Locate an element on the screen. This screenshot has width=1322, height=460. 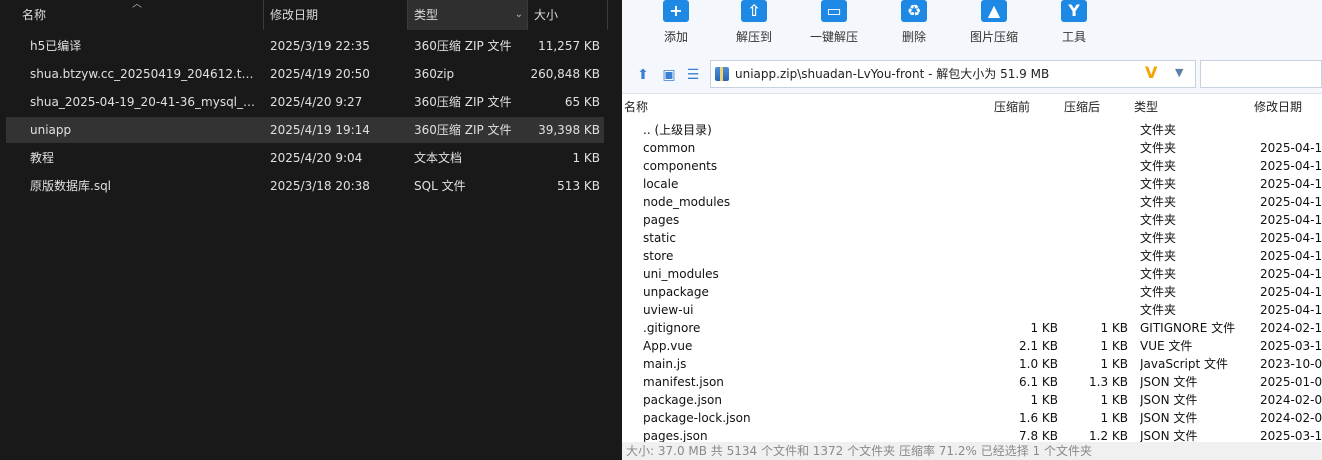
one-click-extract-icon: ▭ is located at coordinates (834, 11).